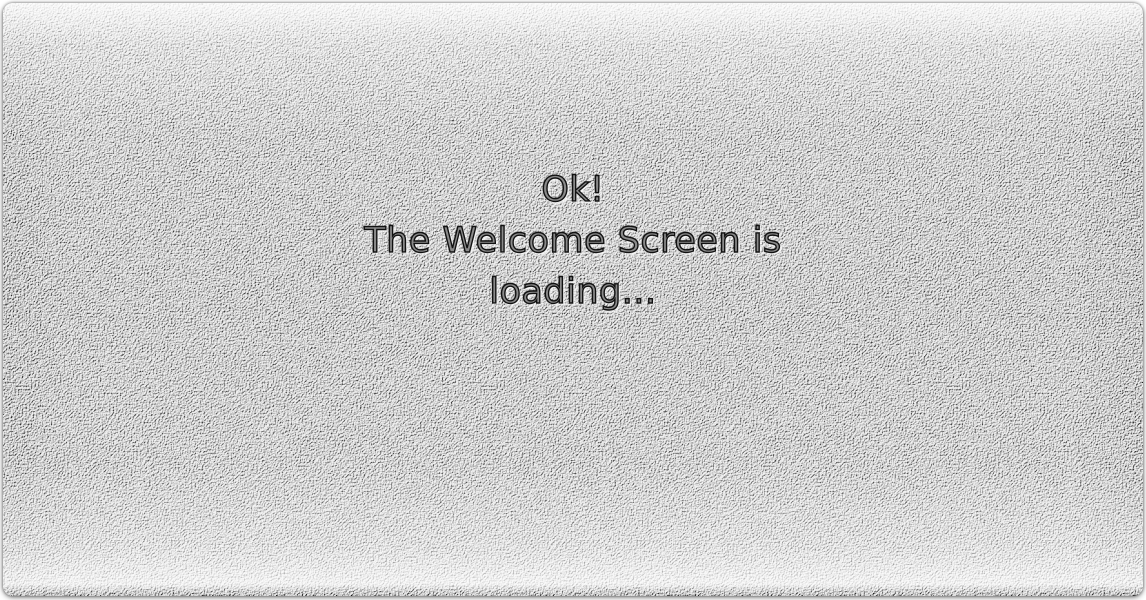 The height and width of the screenshot is (600, 1146). Describe the element at coordinates (573, 189) in the screenshot. I see `loading-message-line-1: Ok!` at that location.